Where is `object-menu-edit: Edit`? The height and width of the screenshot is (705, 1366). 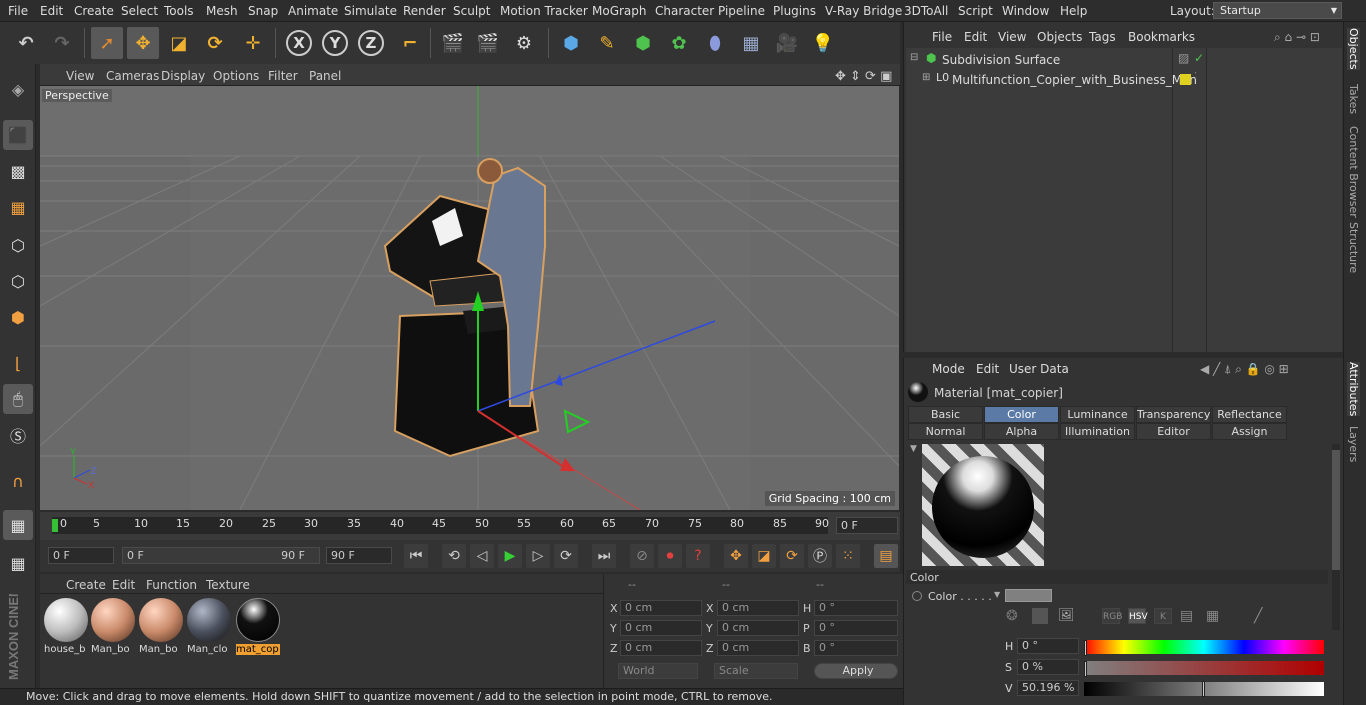
object-menu-edit: Edit is located at coordinates (975, 37).